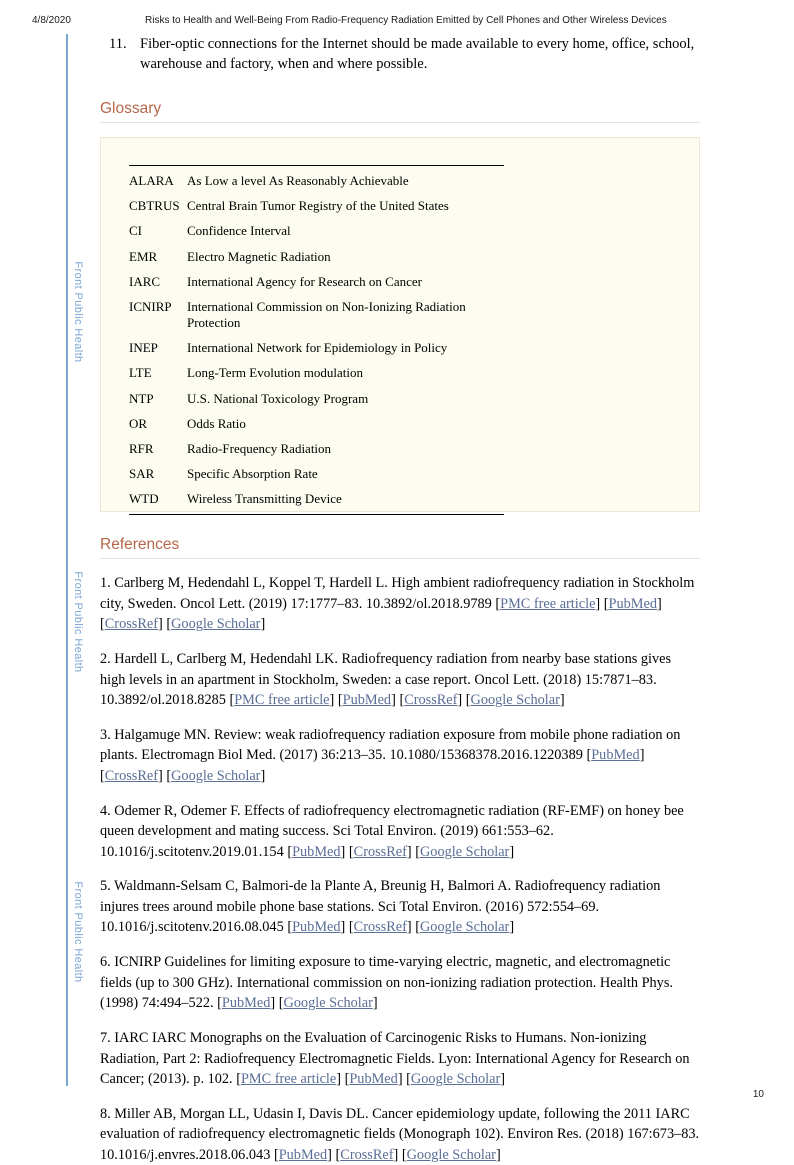 The width and height of the screenshot is (794, 1165). What do you see at coordinates (275, 373) in the screenshot?
I see `glossary-definition: Long-Term Evolution modulation` at bounding box center [275, 373].